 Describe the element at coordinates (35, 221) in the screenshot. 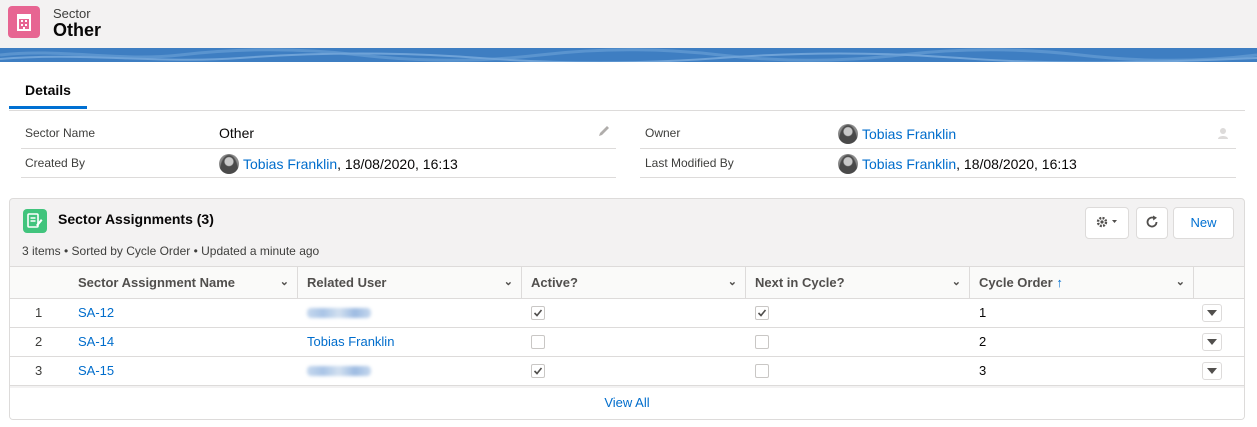

I see `related-list-icon` at that location.